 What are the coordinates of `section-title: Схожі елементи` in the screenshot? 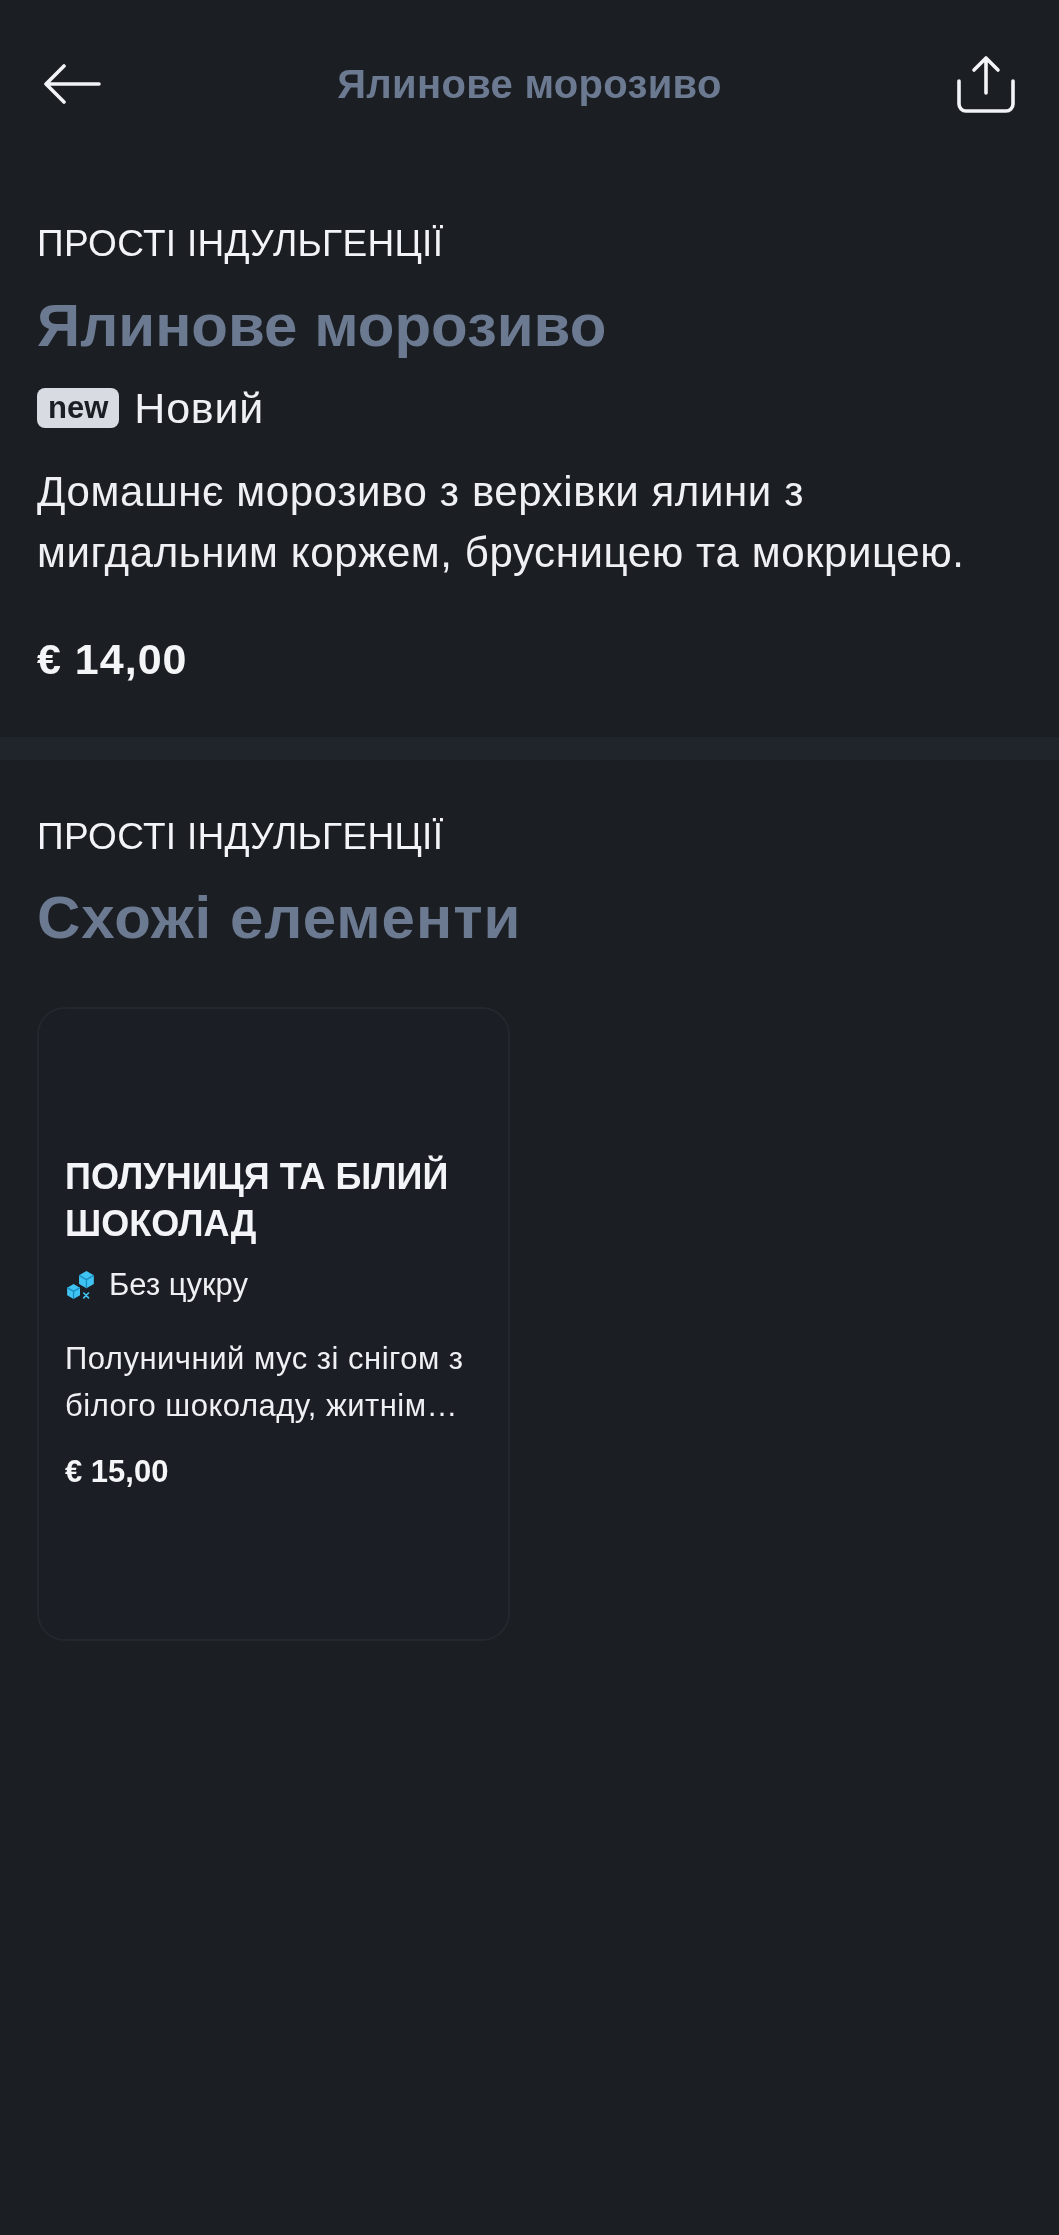 It's located at (280, 918).